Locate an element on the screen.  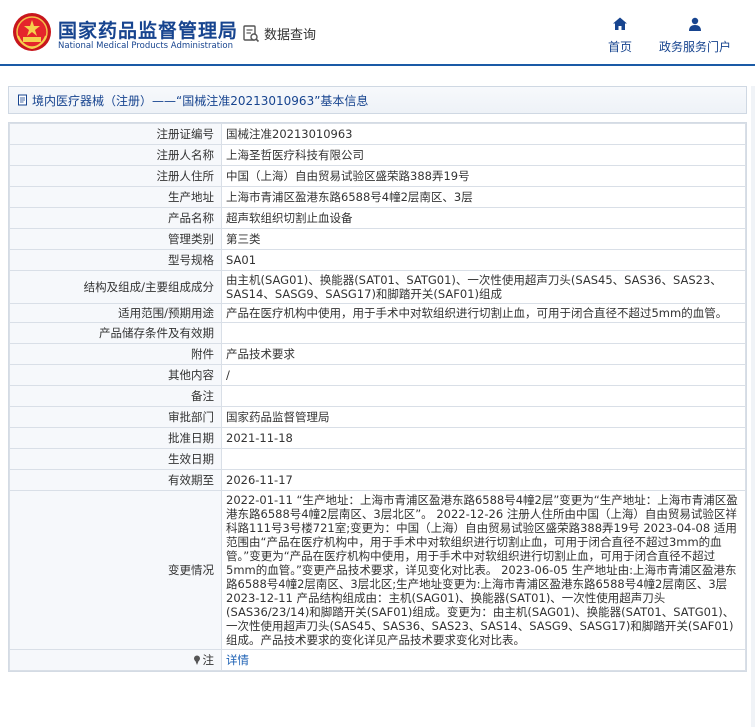
row-label: 注册证编号 is located at coordinates (115, 134).